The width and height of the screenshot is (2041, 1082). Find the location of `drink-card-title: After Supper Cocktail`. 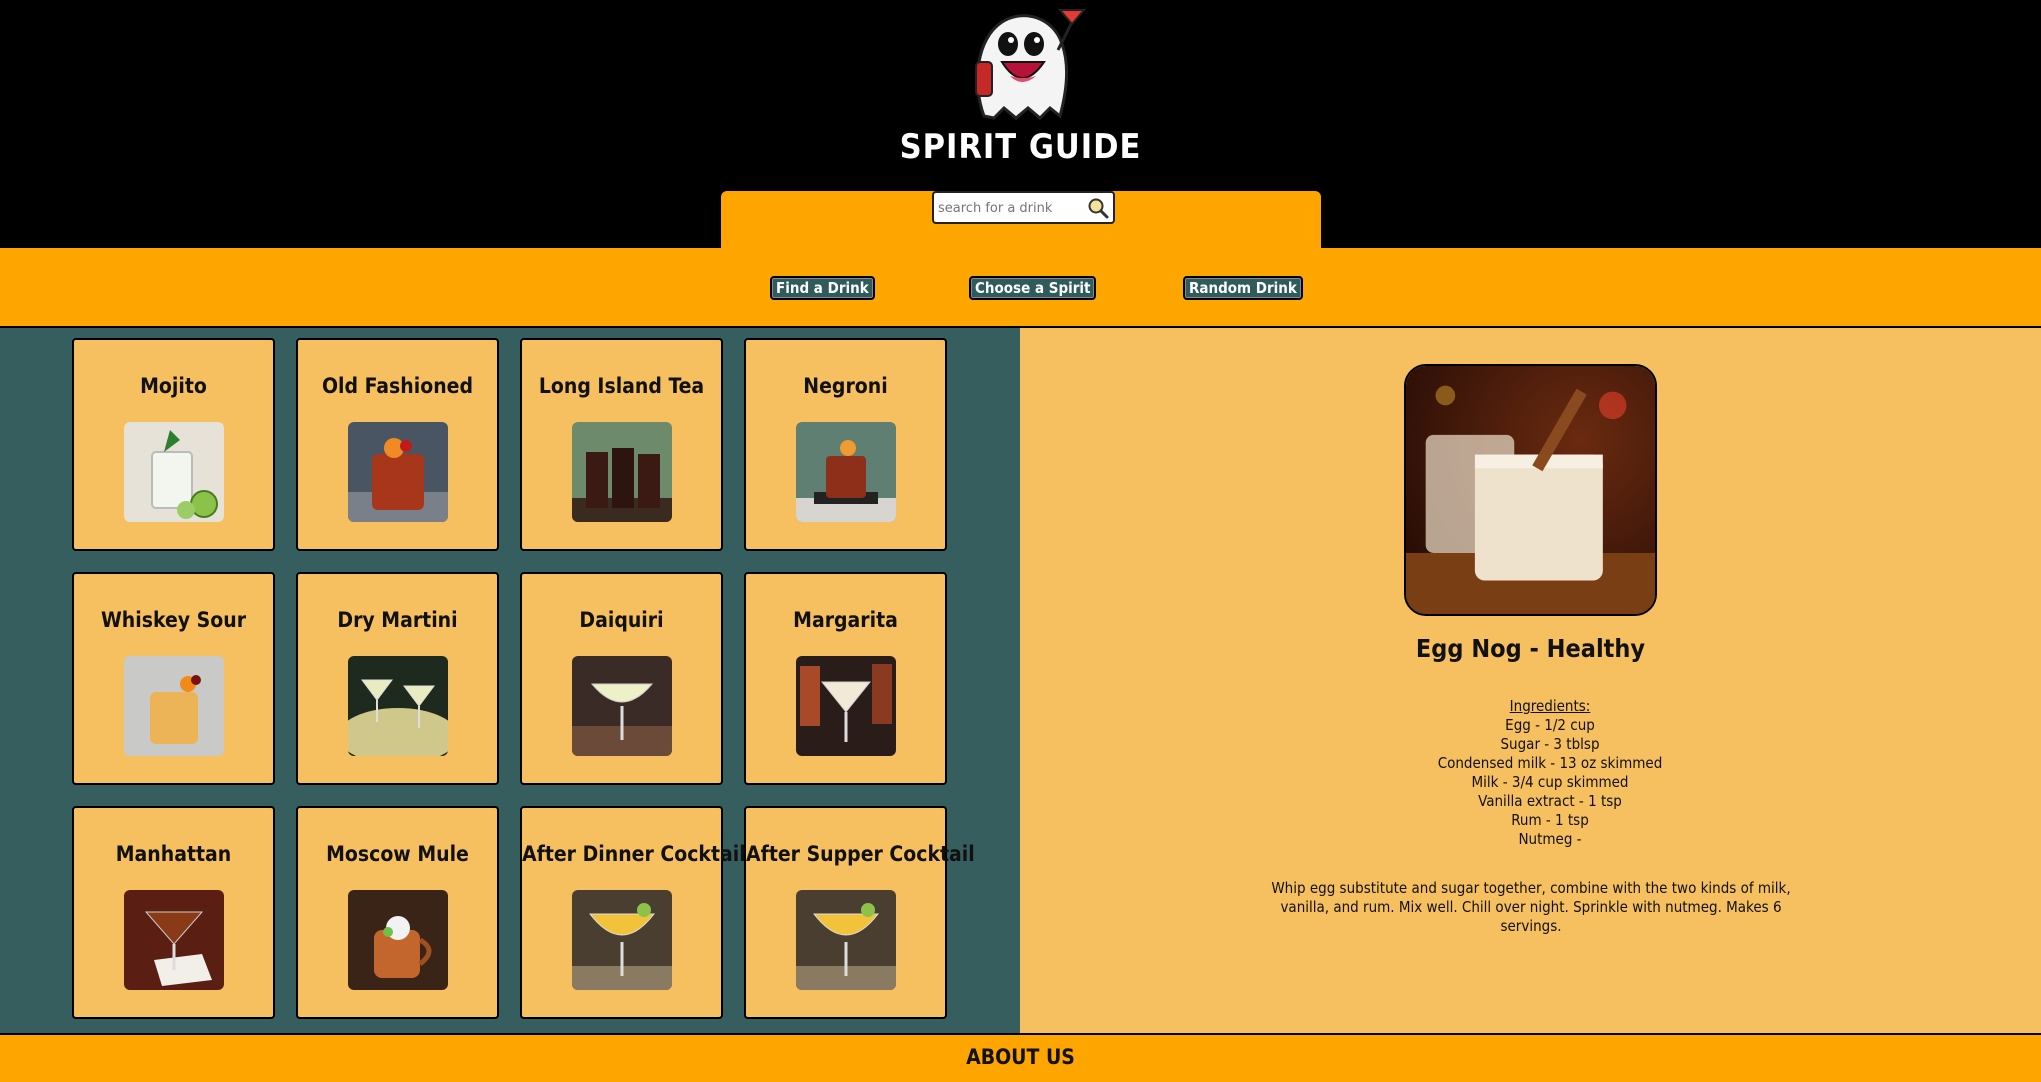

drink-card-title: After Supper Cocktail is located at coordinates (860, 854).